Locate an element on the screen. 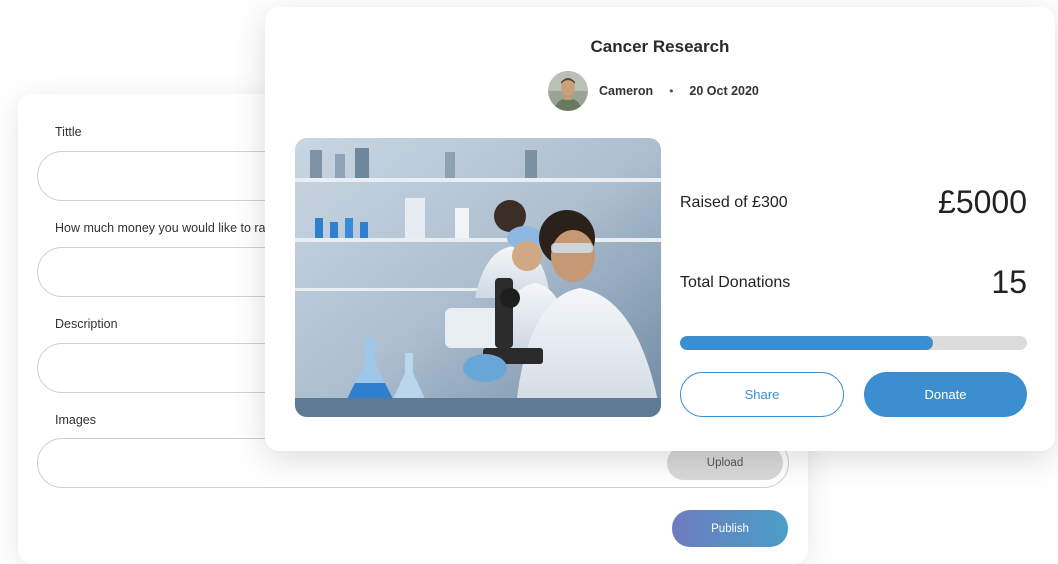 The image size is (1058, 564). amount-field-label: How much money you would like to raise is located at coordinates (168, 228).